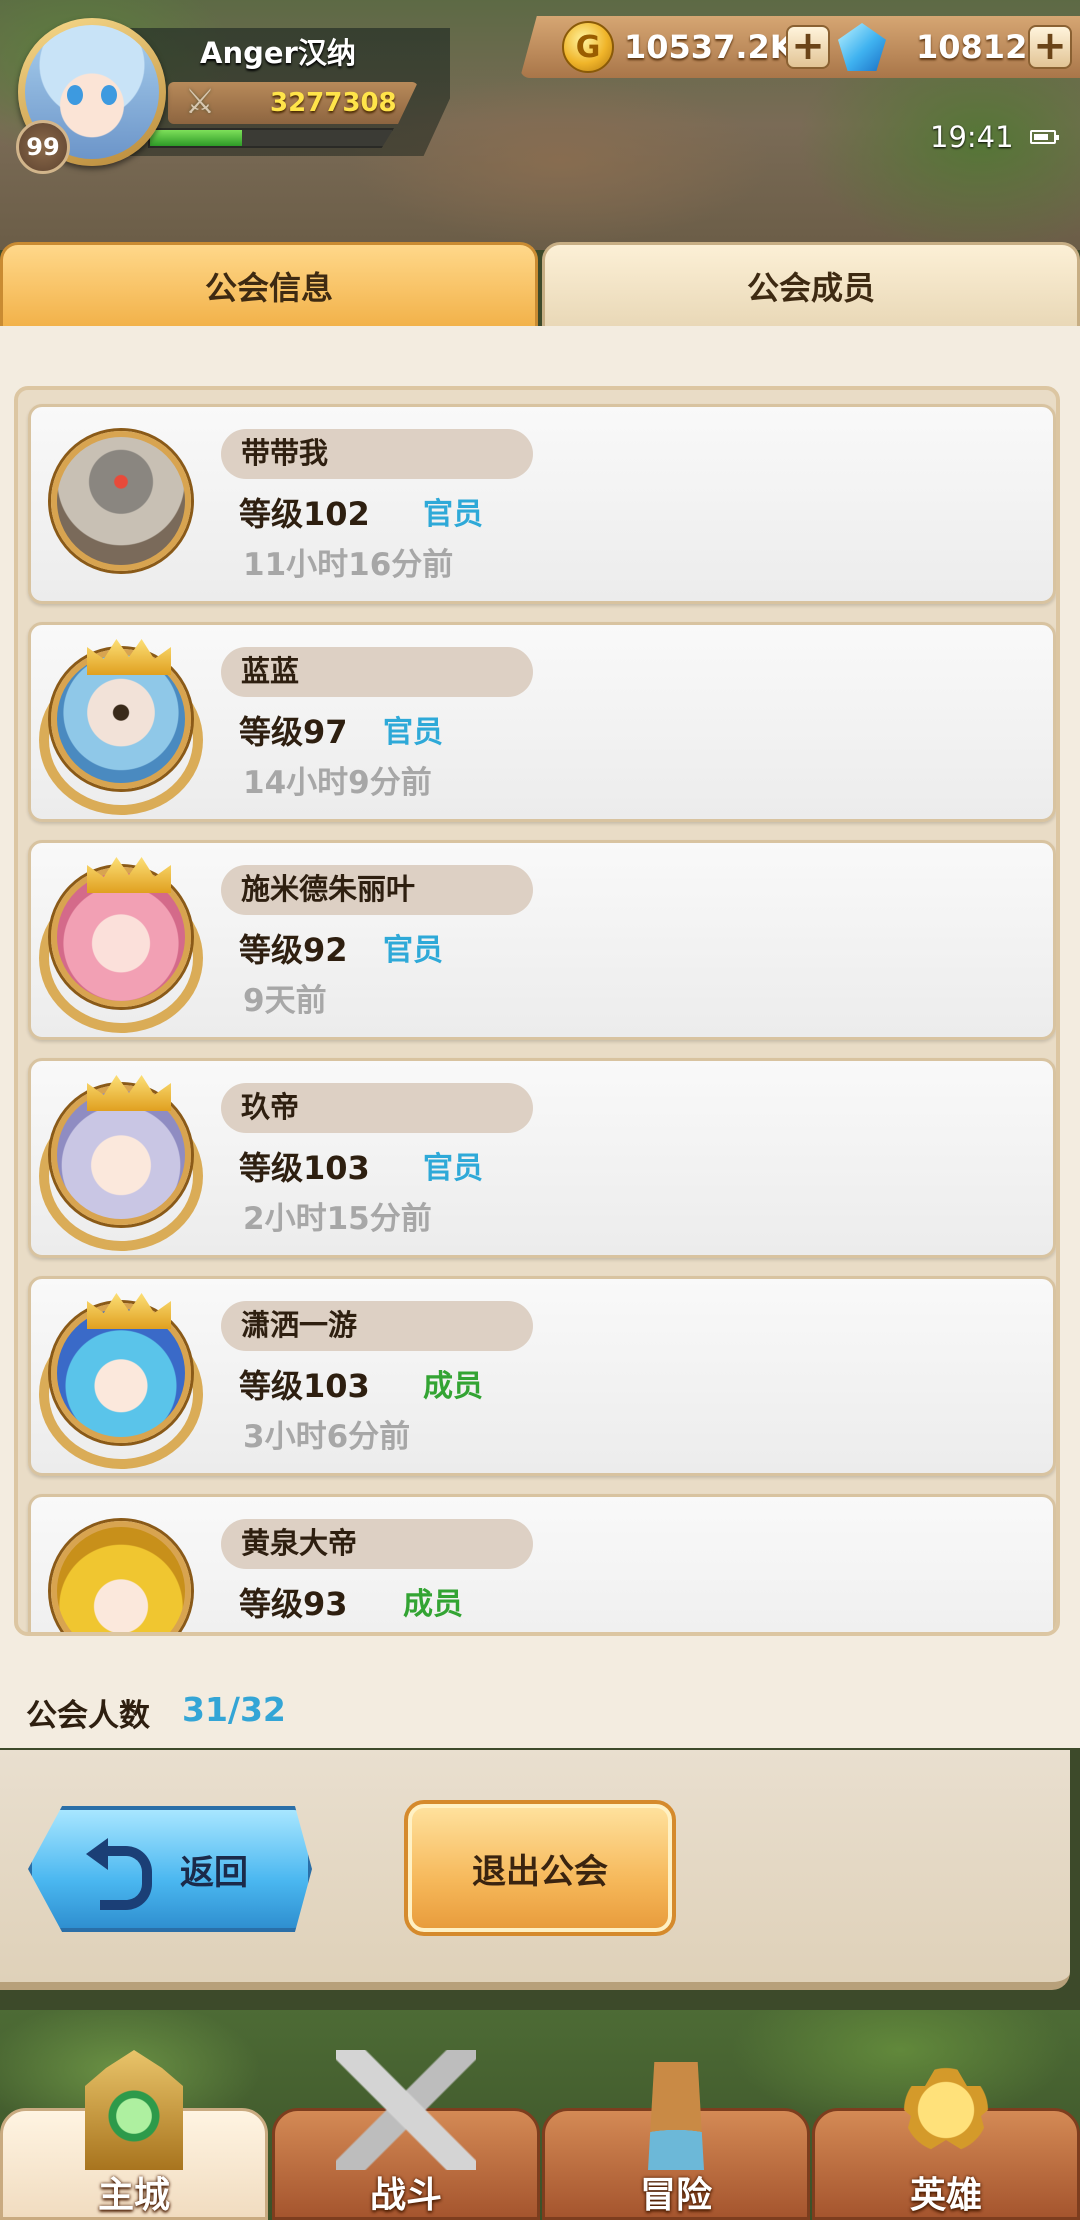 The width and height of the screenshot is (1080, 2220). I want to click on member-last-online: 3小时6分前, so click(327, 1437).